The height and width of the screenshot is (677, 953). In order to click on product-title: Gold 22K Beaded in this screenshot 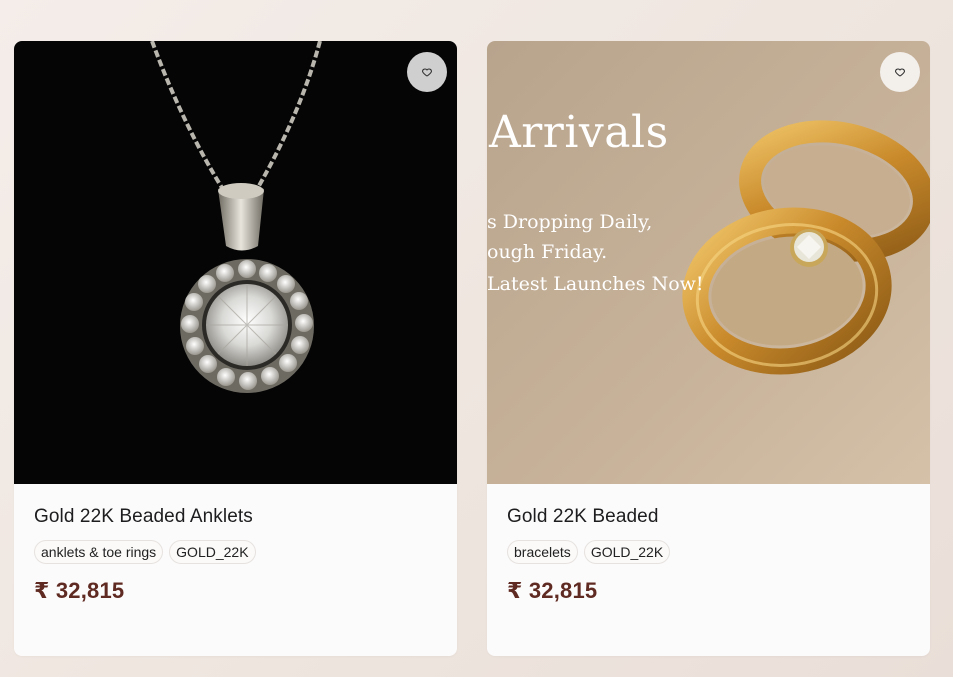, I will do `click(708, 517)`.